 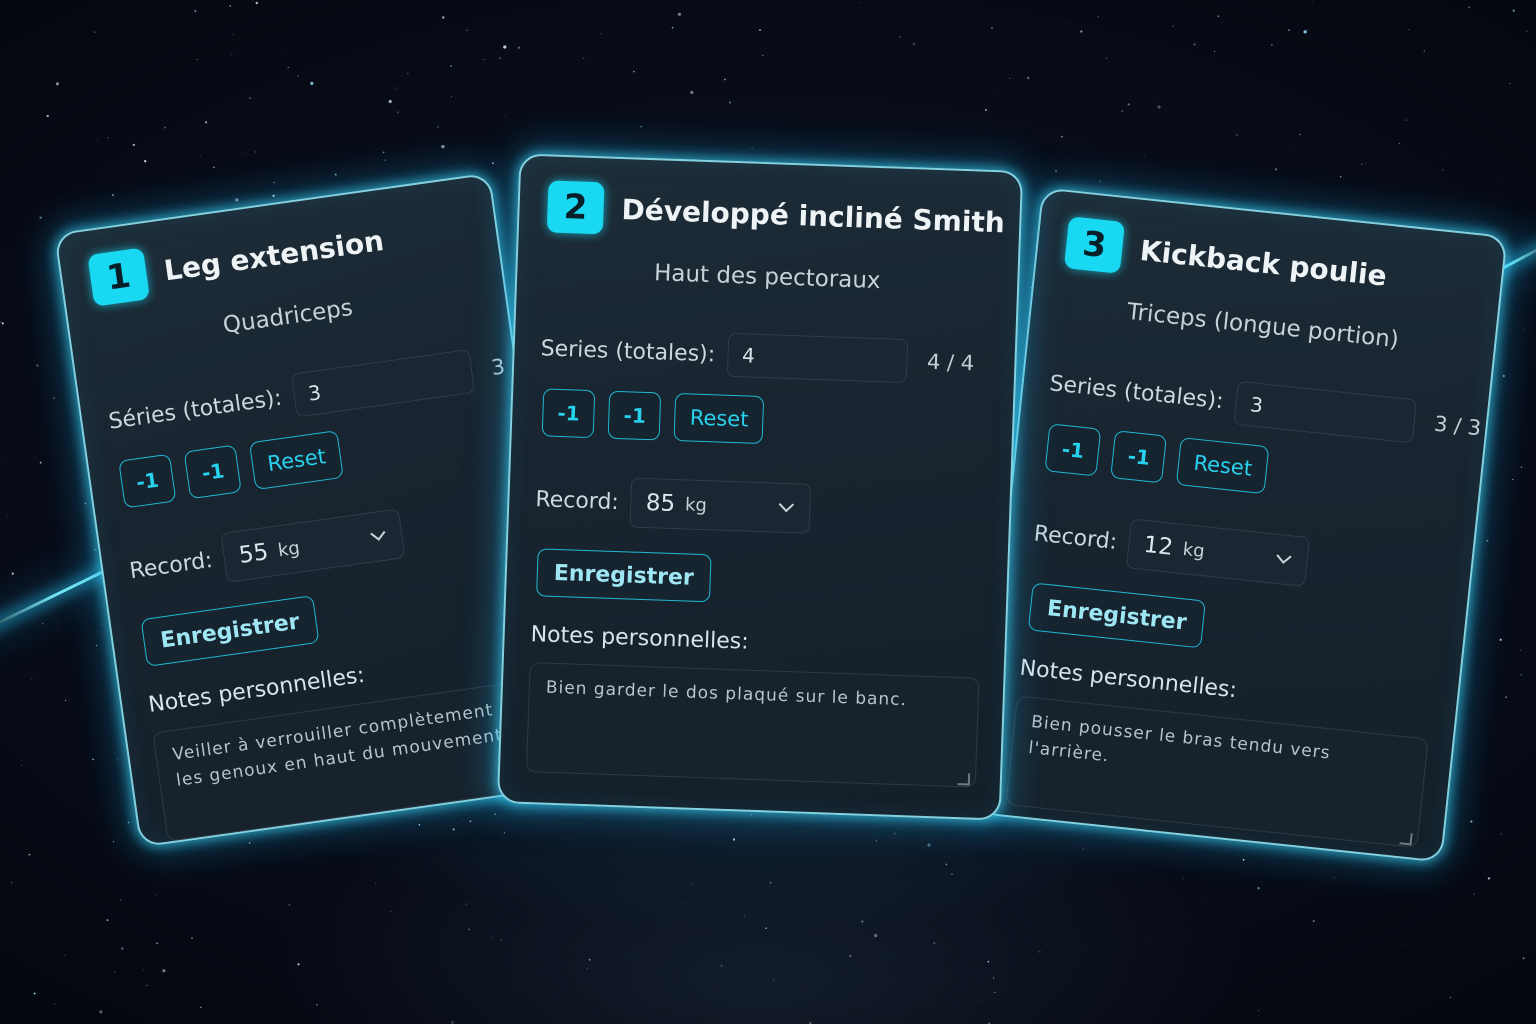 I want to click on notes-textarea: Bien garder le dos plaqué sur le banc., so click(x=752, y=725).